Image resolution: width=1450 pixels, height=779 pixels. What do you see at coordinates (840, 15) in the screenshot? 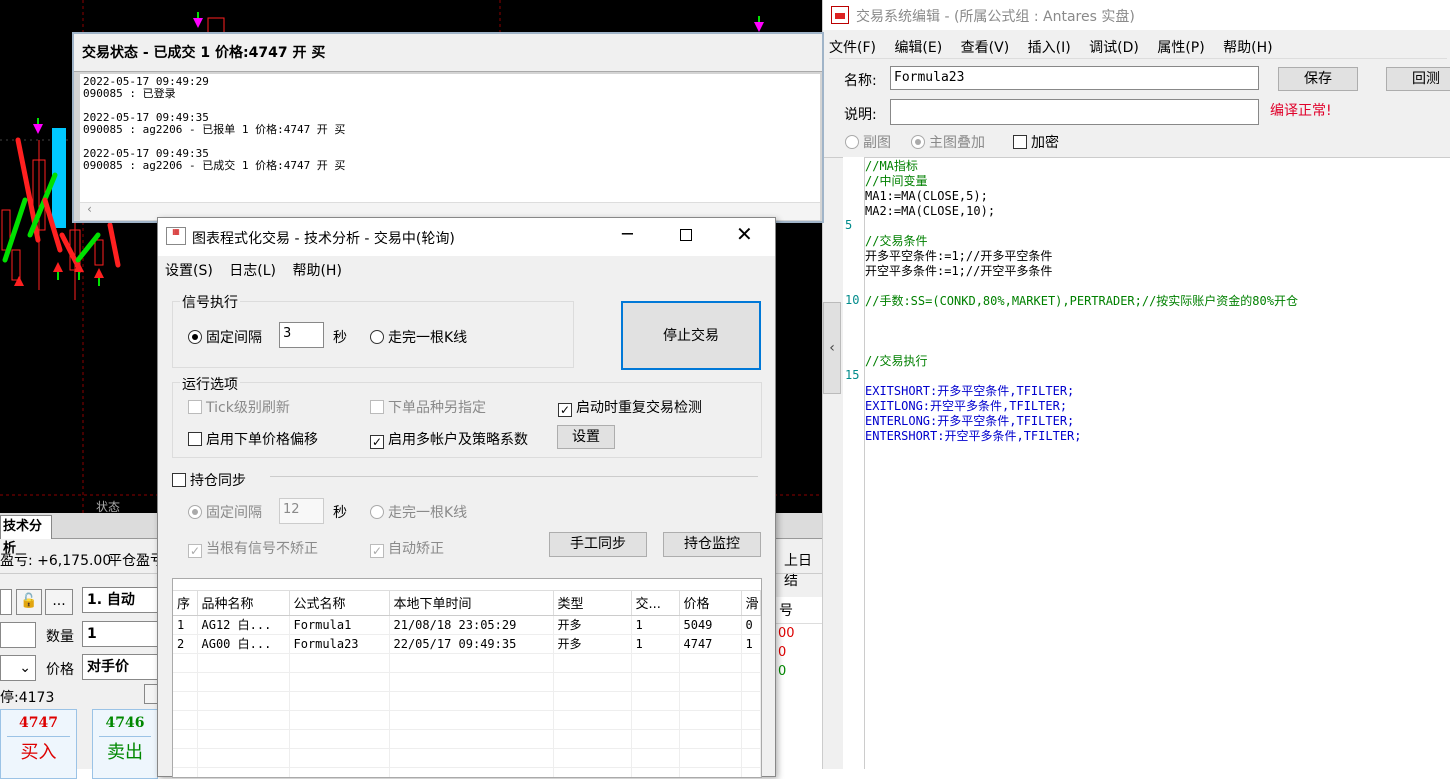
I see `app-icon` at bounding box center [840, 15].